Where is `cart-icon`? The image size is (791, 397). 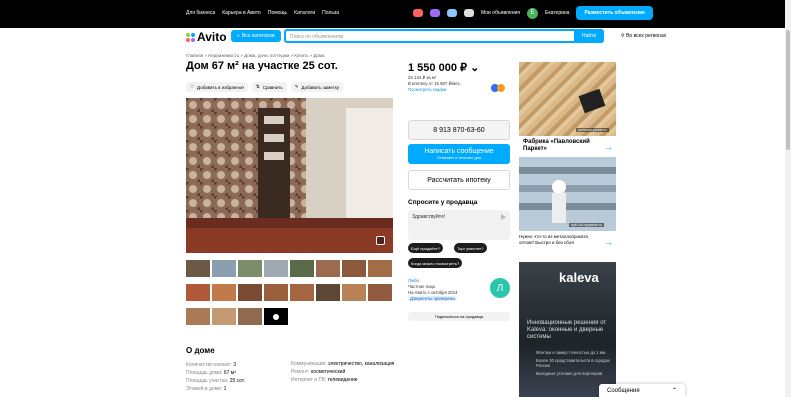 cart-icon is located at coordinates (469, 13).